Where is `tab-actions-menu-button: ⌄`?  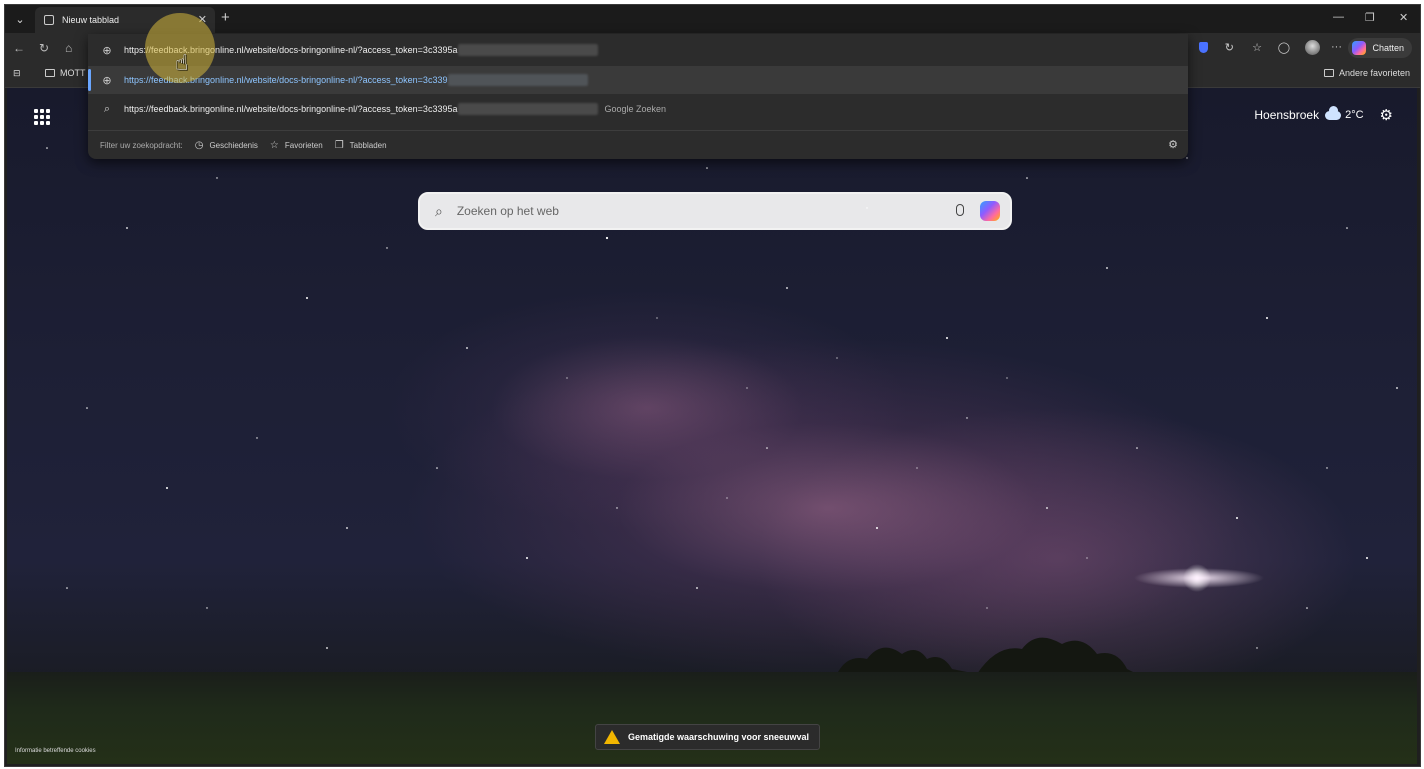
tab-actions-menu-button: ⌄ is located at coordinates (20, 19).